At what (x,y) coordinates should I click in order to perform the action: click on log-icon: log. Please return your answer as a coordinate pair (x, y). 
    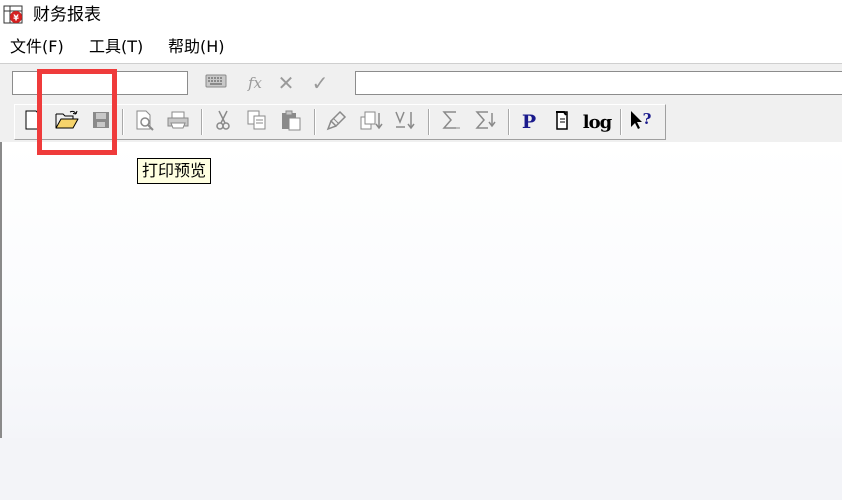
    Looking at the image, I should click on (597, 122).